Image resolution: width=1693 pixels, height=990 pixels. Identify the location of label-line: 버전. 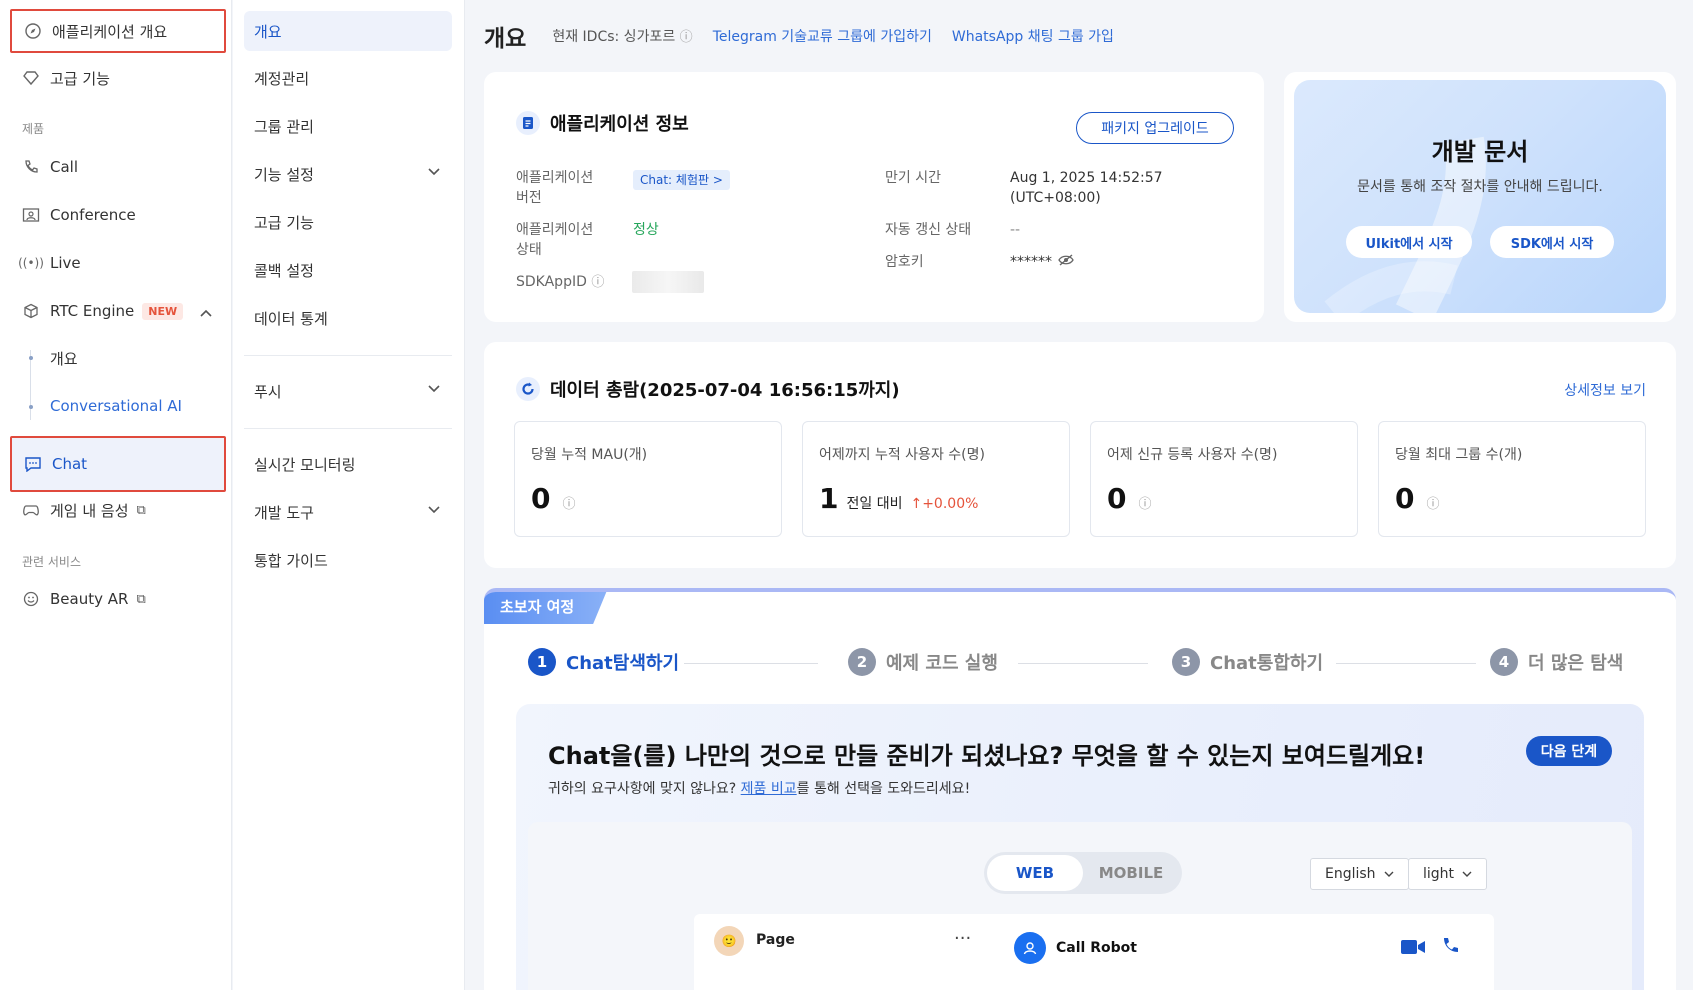
(529, 198).